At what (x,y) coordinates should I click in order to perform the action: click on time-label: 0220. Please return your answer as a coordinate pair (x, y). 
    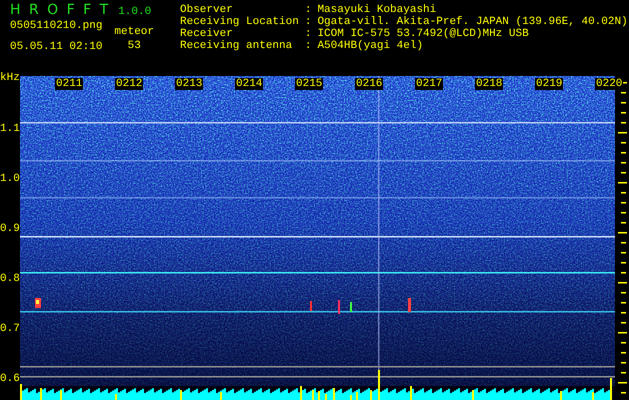
    Looking at the image, I should click on (609, 84).